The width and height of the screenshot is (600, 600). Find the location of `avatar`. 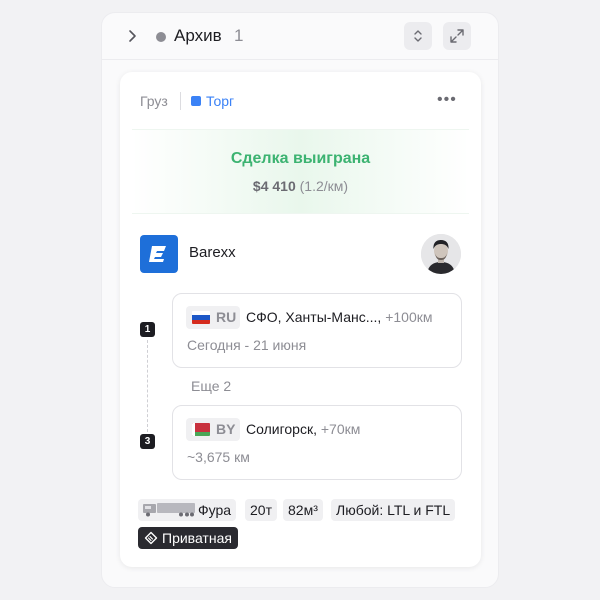

avatar is located at coordinates (441, 254).